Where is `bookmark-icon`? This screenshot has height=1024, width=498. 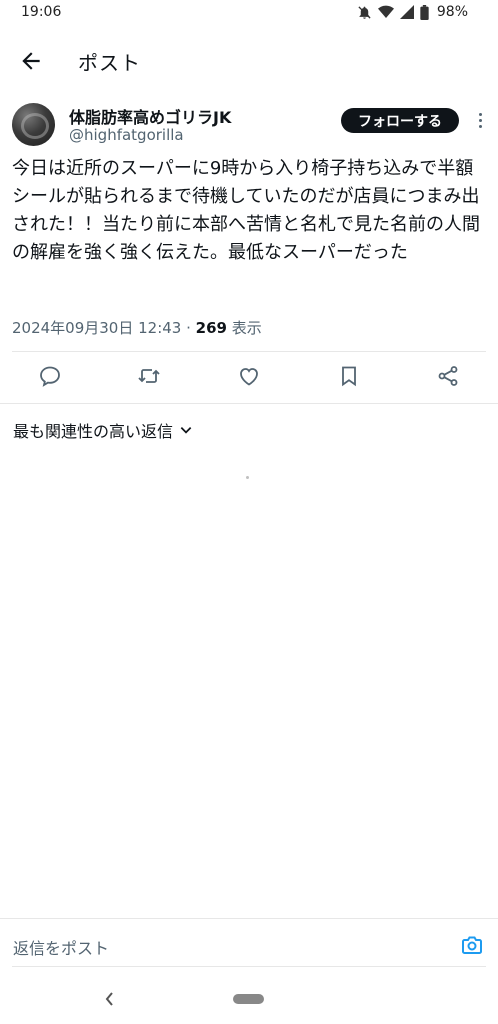
bookmark-icon is located at coordinates (349, 376).